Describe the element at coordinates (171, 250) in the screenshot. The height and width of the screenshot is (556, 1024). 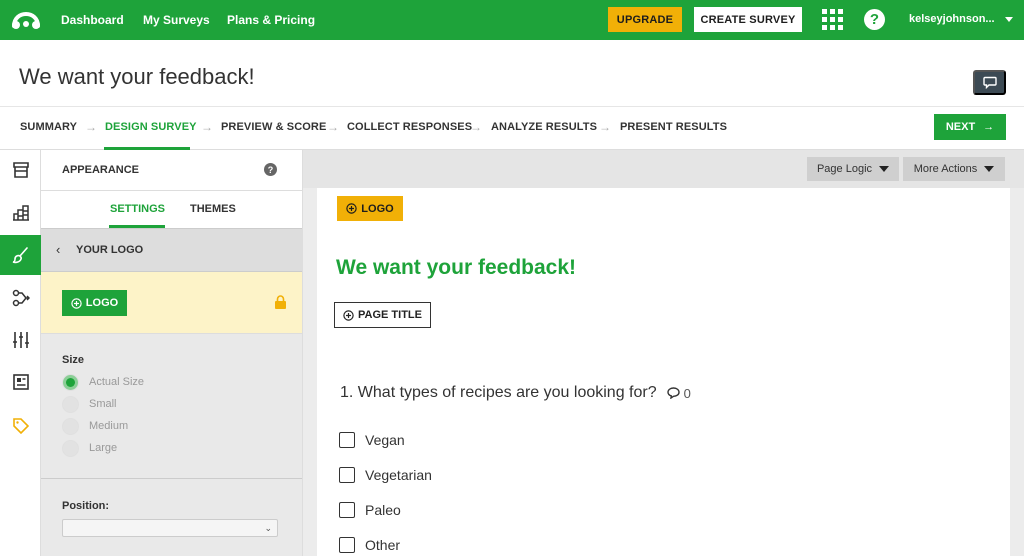
I see `back-to-appearance: ‹ YOUR LOGO` at that location.